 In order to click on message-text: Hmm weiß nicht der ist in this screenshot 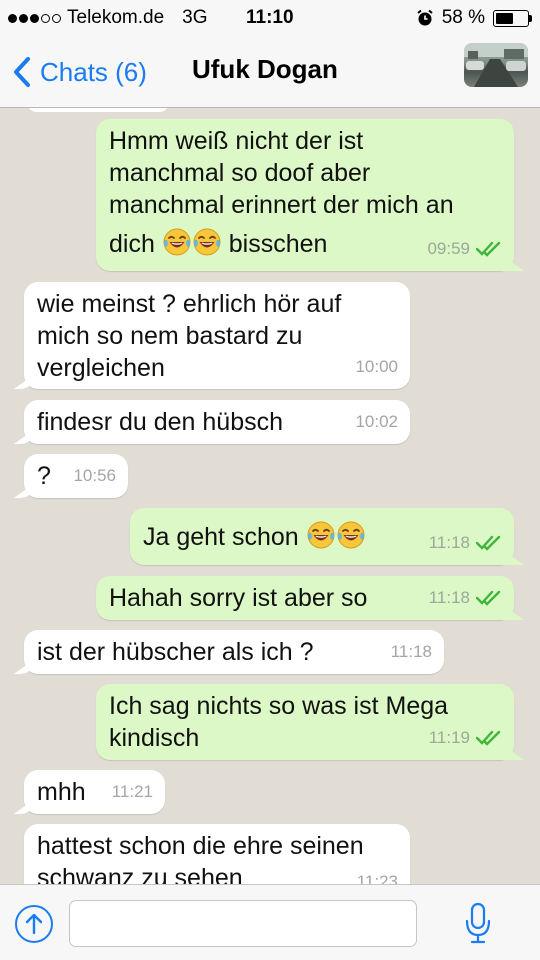, I will do `click(236, 141)`.